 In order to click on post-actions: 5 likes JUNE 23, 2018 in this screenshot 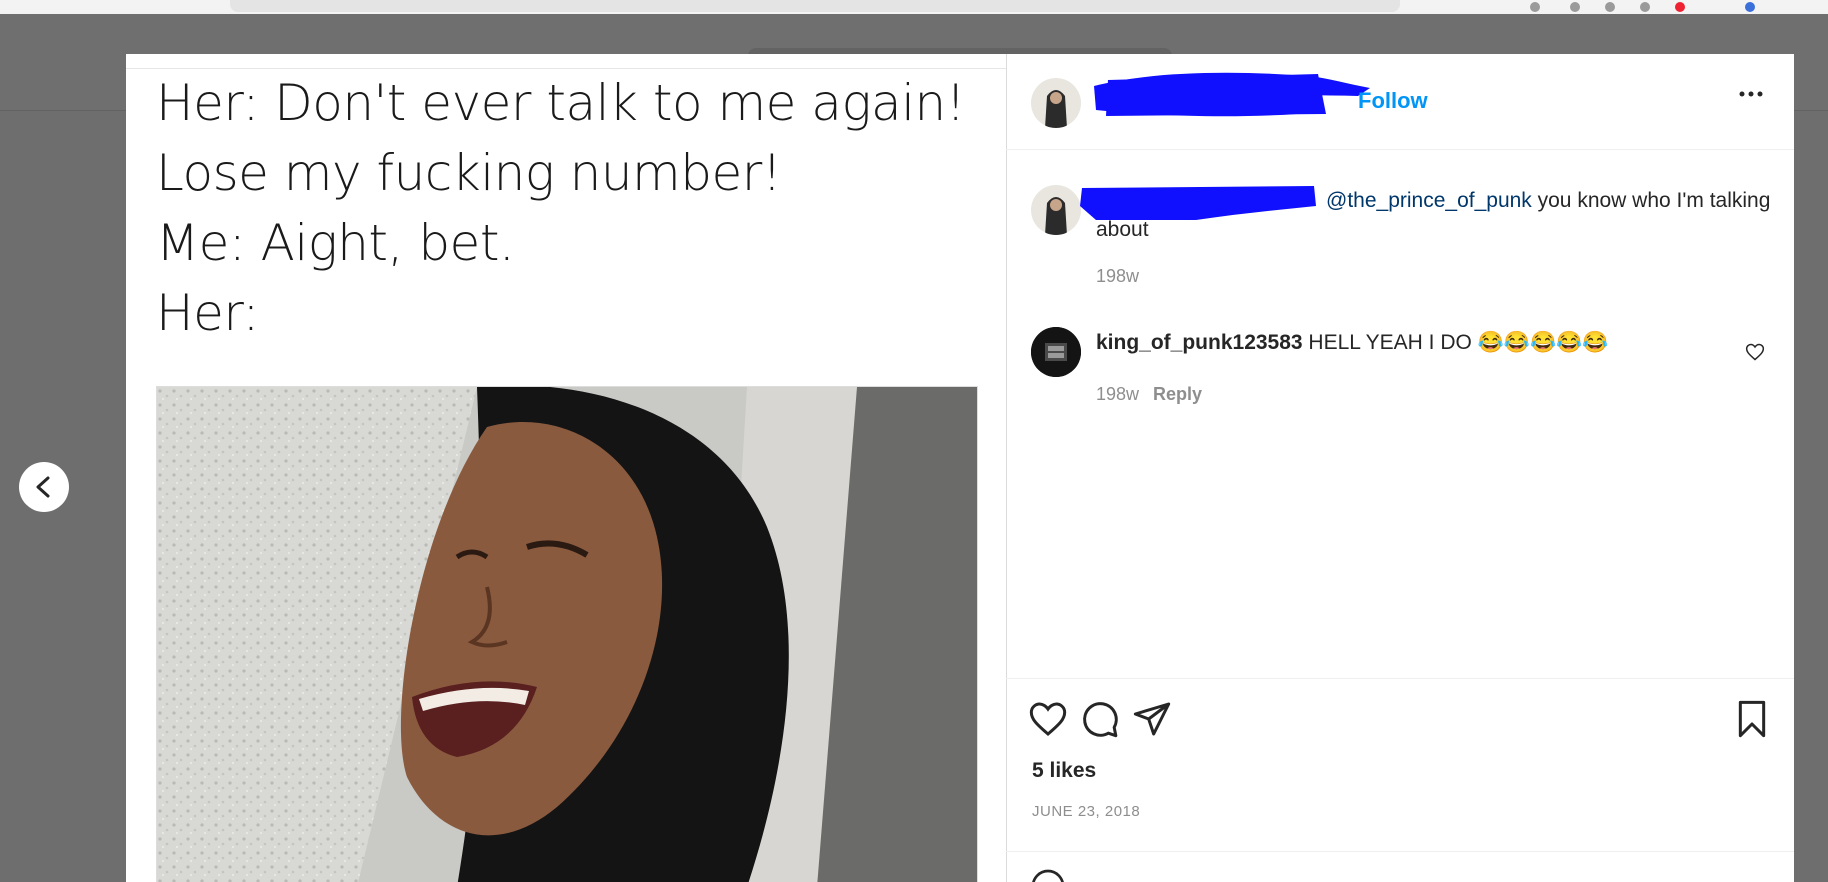, I will do `click(1400, 780)`.